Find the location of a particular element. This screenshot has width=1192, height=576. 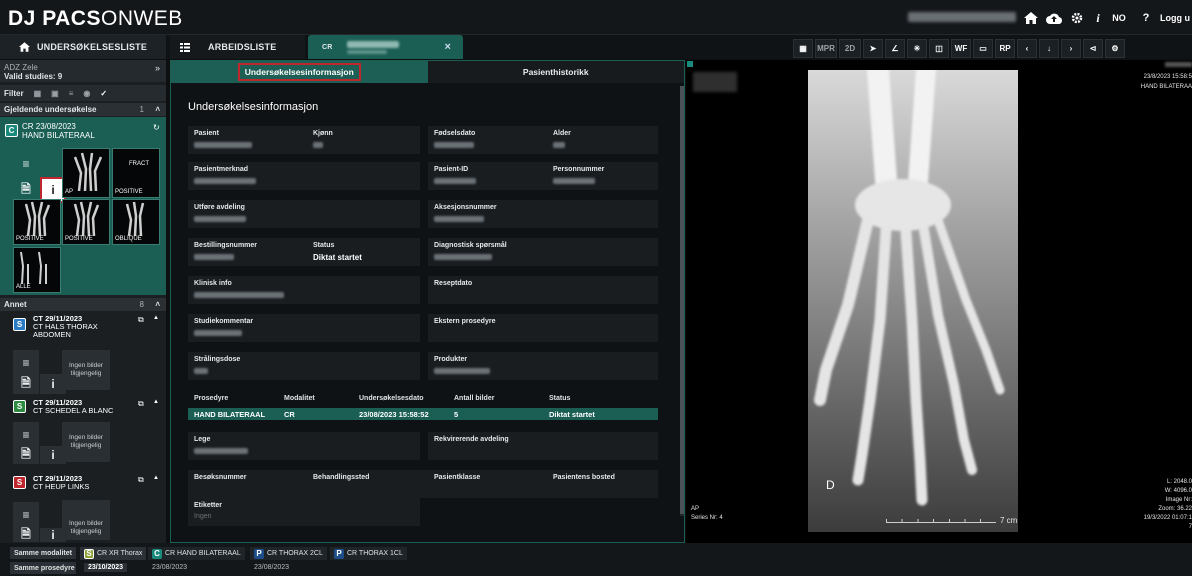

tab-worklist-label: ARBEIDSLISTE is located at coordinates (242, 47).